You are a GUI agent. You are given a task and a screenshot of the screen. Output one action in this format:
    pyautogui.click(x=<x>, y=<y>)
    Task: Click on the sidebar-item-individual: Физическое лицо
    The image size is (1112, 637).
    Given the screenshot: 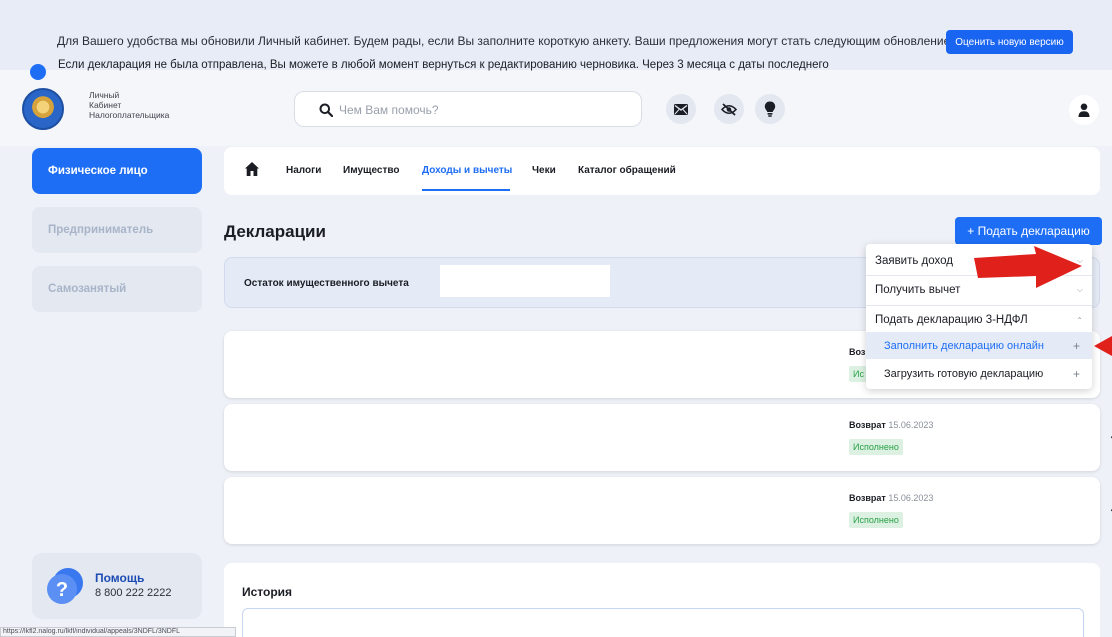 What is the action you would take?
    pyautogui.click(x=117, y=171)
    